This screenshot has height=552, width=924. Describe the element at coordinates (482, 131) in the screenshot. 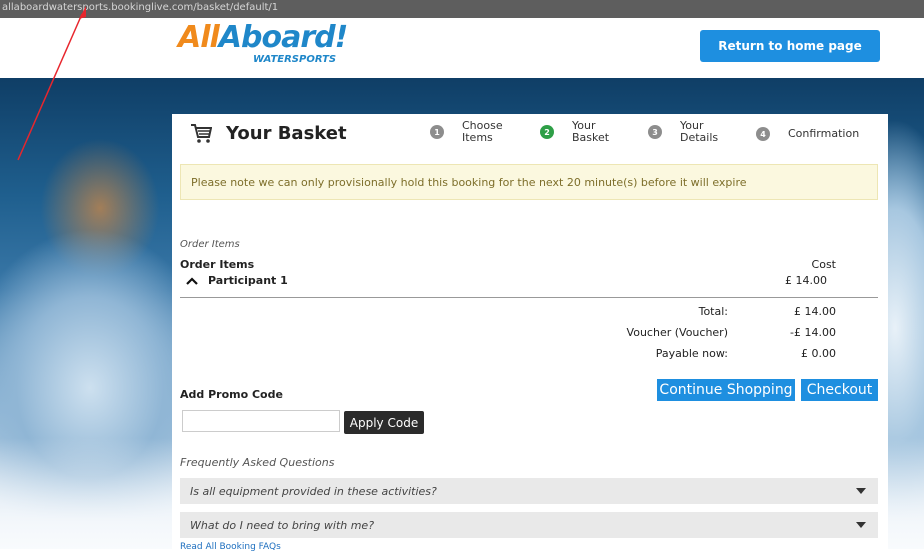

I see `step-label: Choose Items` at that location.